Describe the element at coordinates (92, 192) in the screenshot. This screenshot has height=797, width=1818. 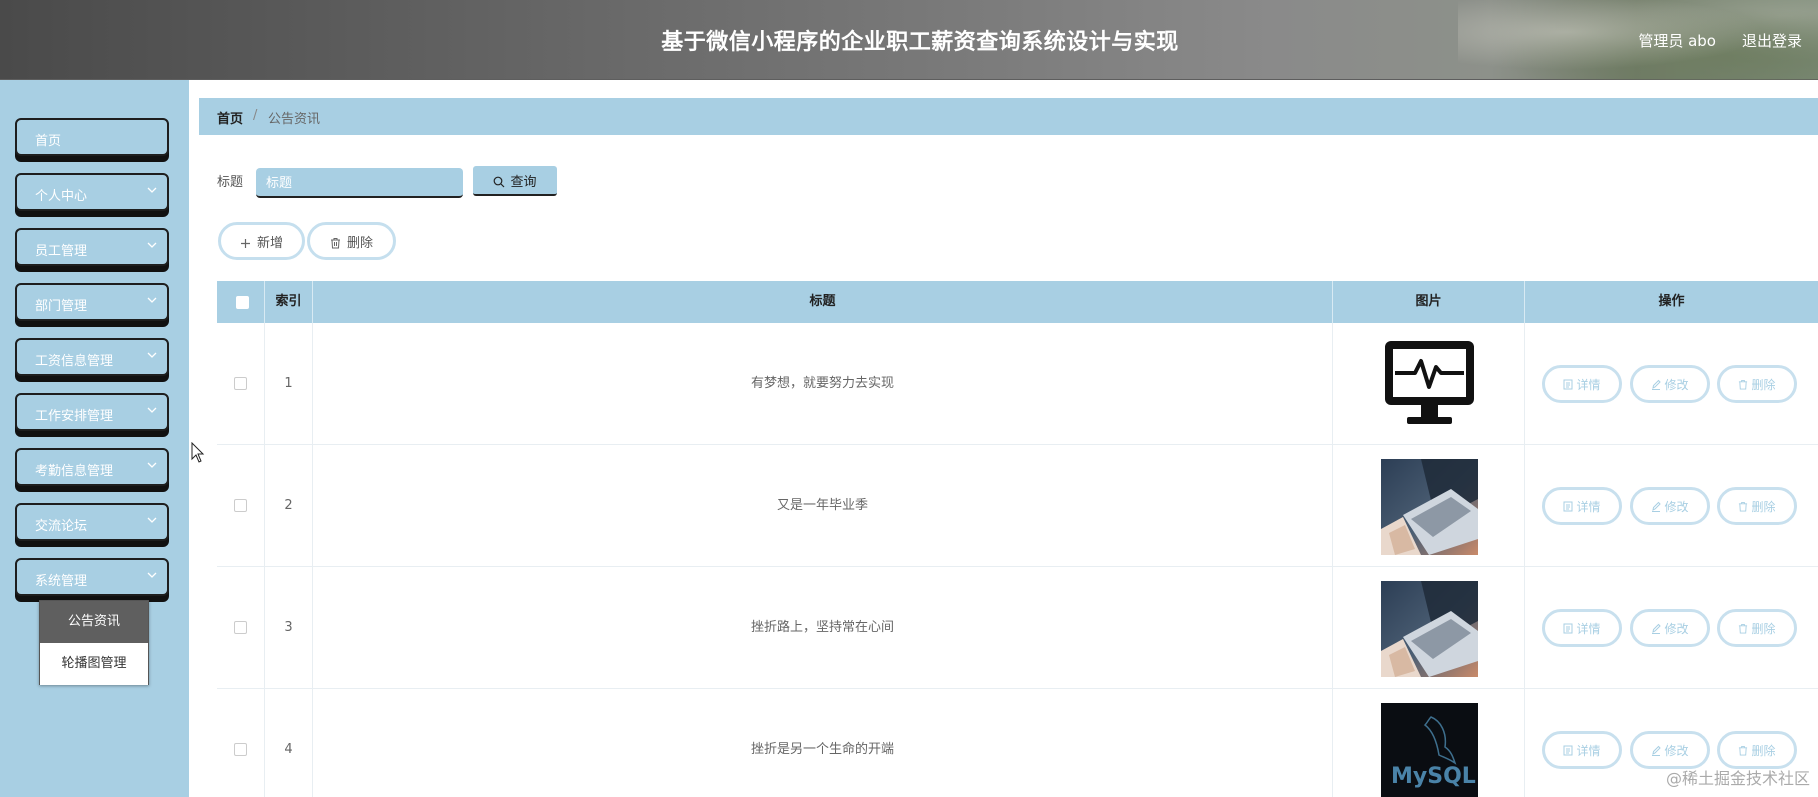
I see `sidebar-item-personal-center: 个人中心` at that location.